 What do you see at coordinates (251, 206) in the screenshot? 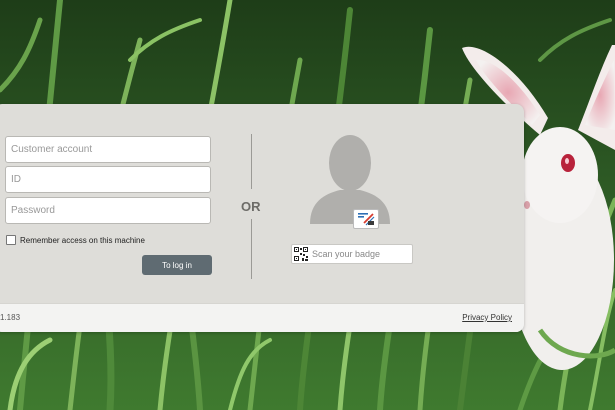
I see `or-label: OR` at bounding box center [251, 206].